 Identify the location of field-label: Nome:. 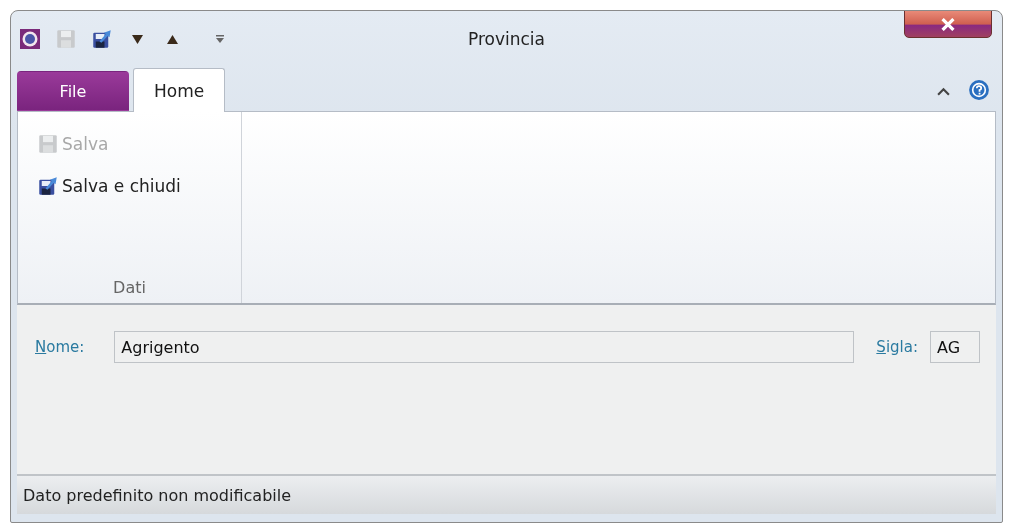
(60, 347).